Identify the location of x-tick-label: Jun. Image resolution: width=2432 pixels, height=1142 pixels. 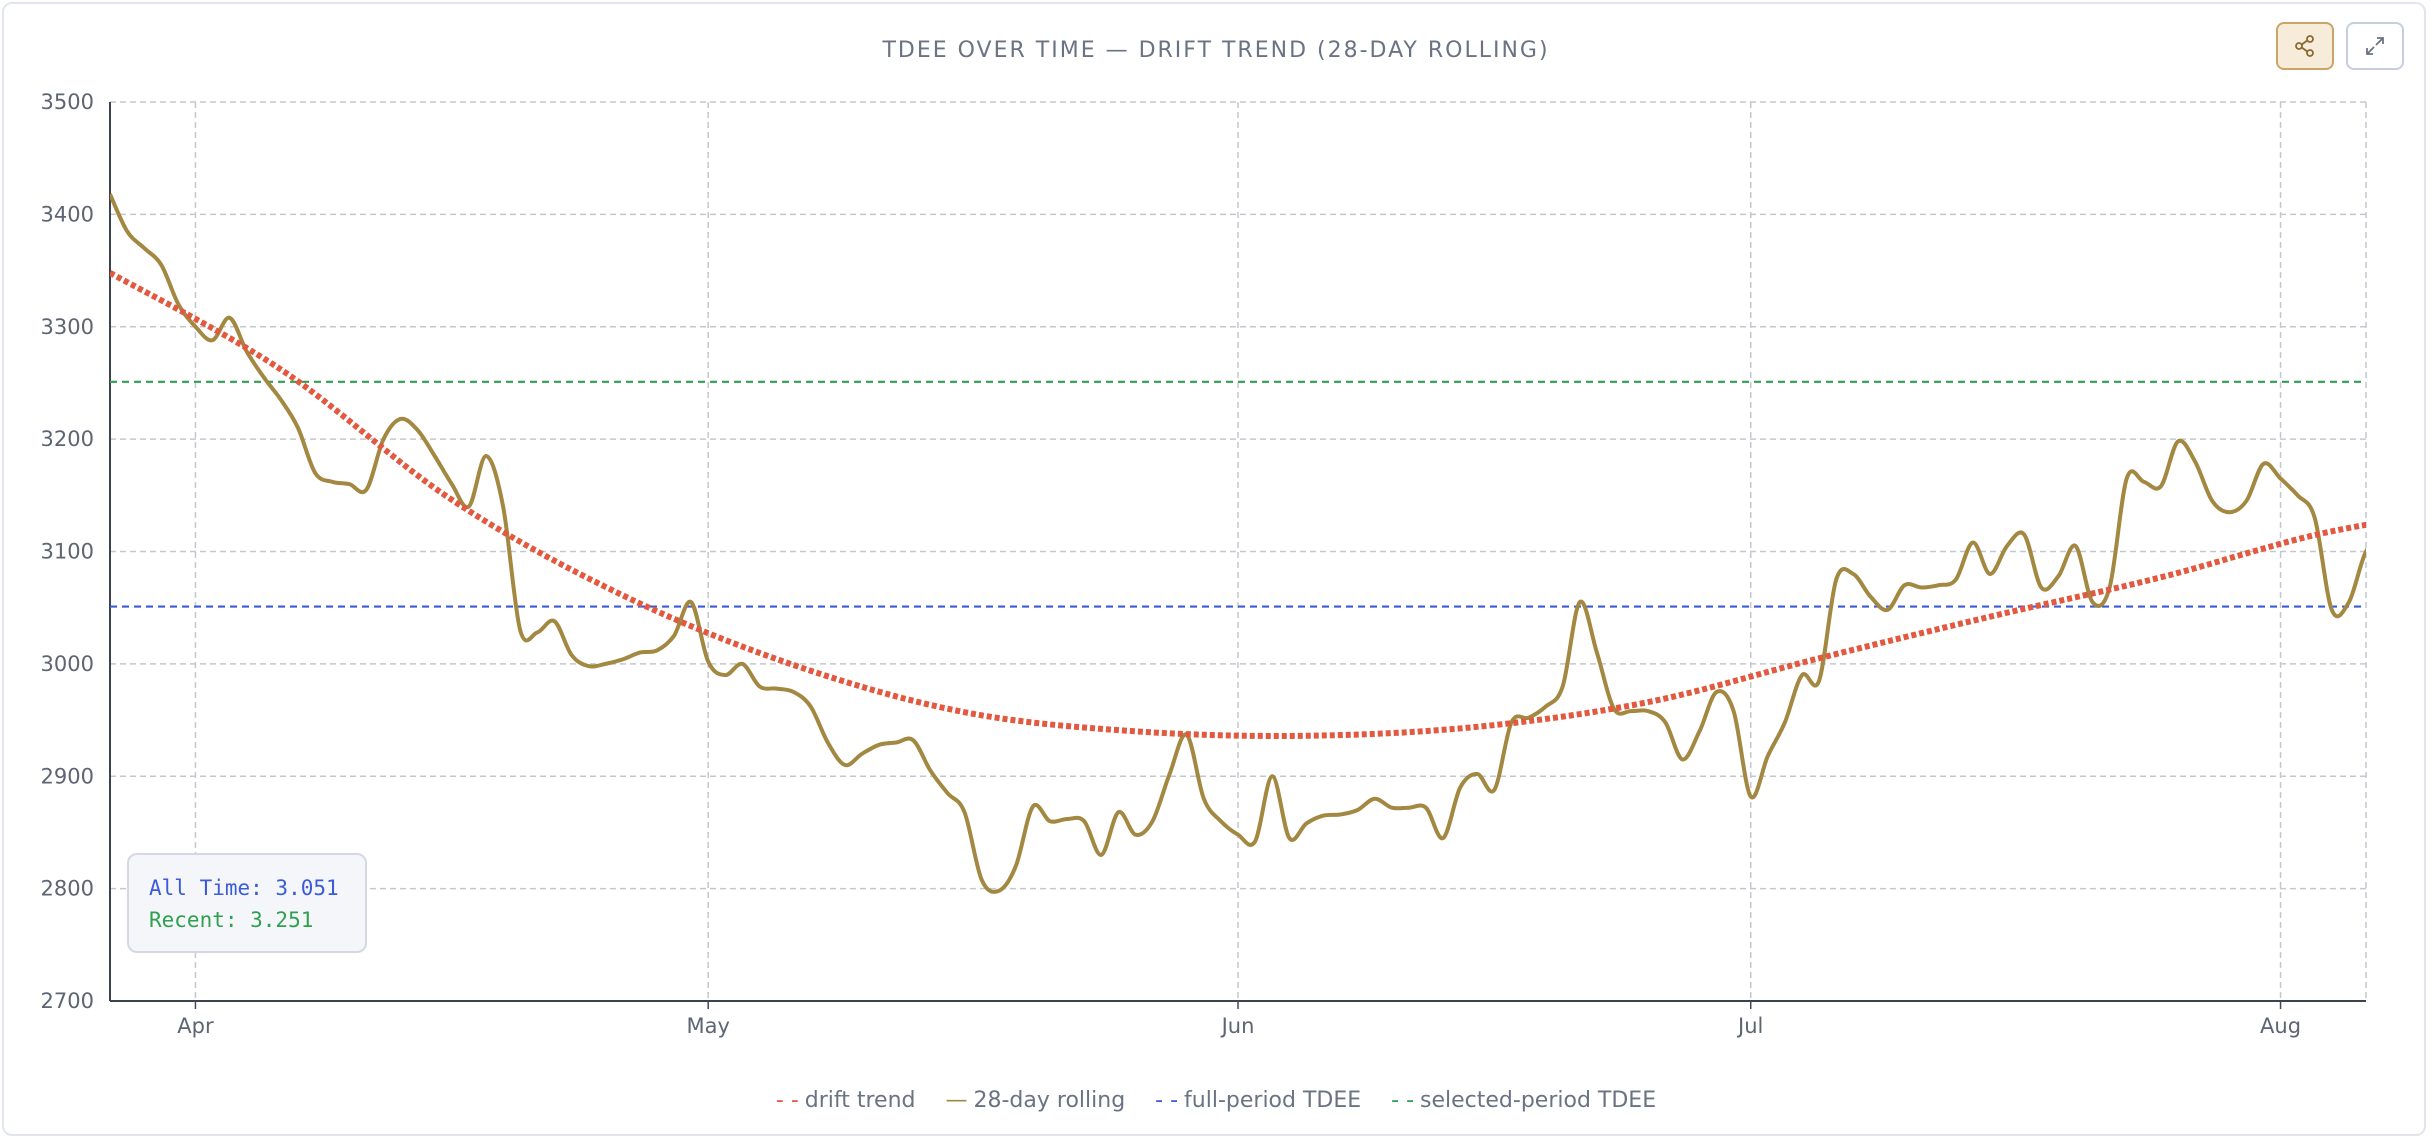
(1237, 1026).